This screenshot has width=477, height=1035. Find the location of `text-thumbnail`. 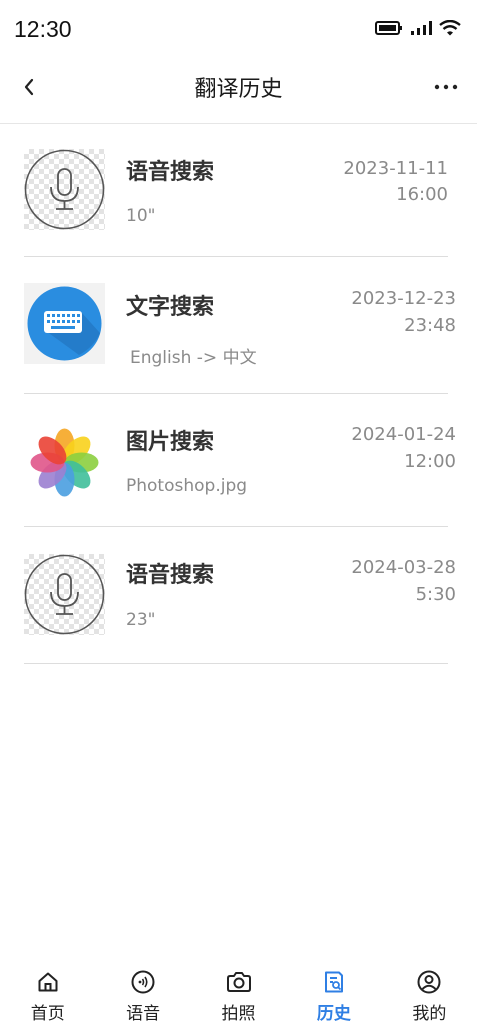

text-thumbnail is located at coordinates (64, 323).